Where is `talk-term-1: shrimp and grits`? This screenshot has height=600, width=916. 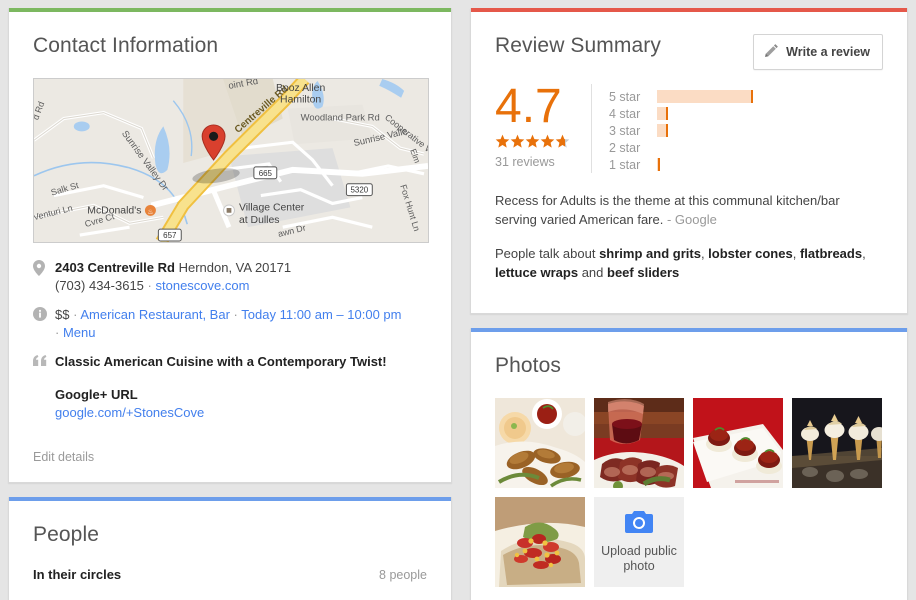 talk-term-1: shrimp and grits is located at coordinates (650, 253).